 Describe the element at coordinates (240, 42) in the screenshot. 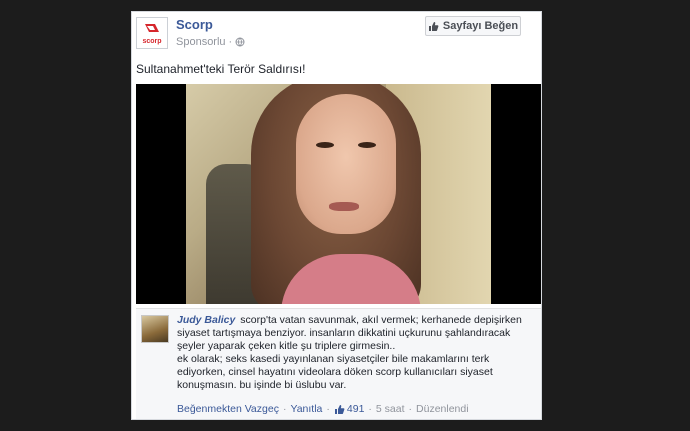

I see `globe-icon` at that location.